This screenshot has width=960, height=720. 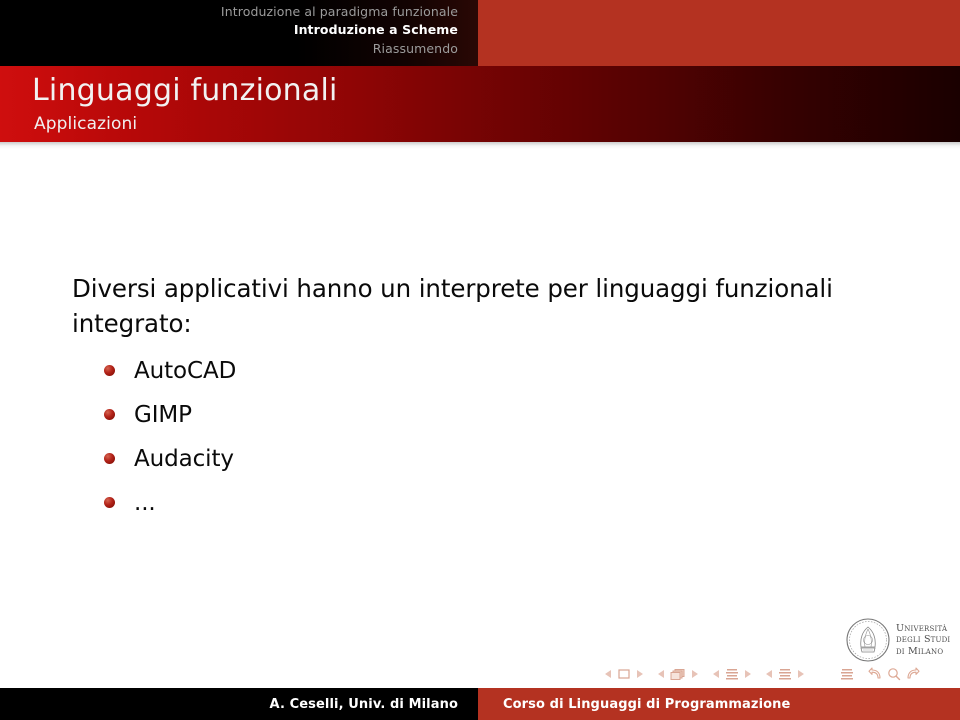 I want to click on list-item-label: Audacity, so click(x=184, y=459).